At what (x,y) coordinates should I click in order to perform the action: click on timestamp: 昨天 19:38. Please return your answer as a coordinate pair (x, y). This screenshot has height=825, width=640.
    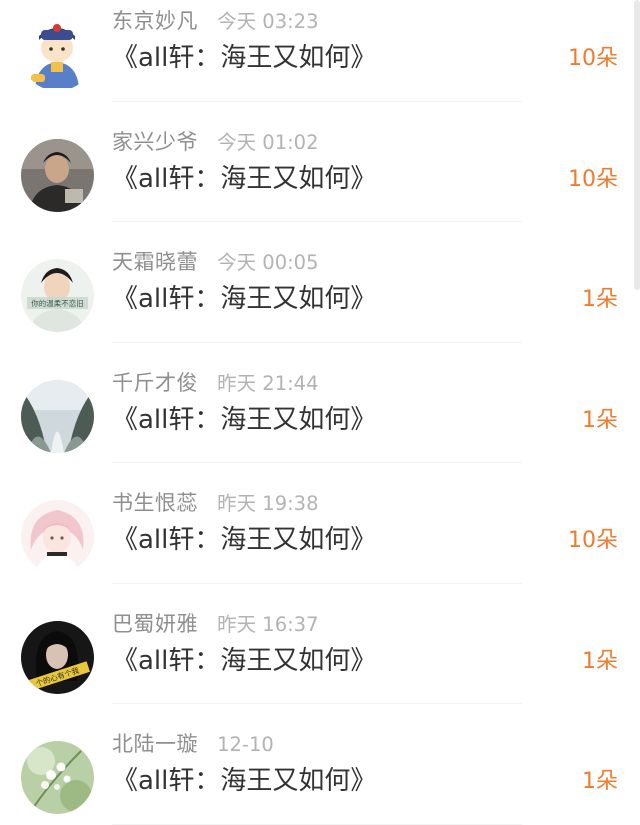
    Looking at the image, I should click on (268, 503).